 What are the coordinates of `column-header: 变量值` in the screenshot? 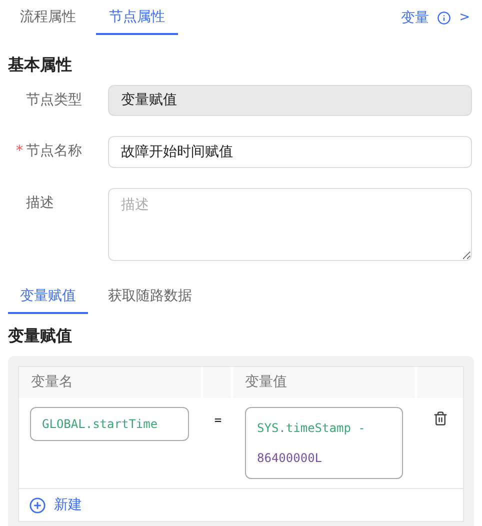 It's located at (325, 382).